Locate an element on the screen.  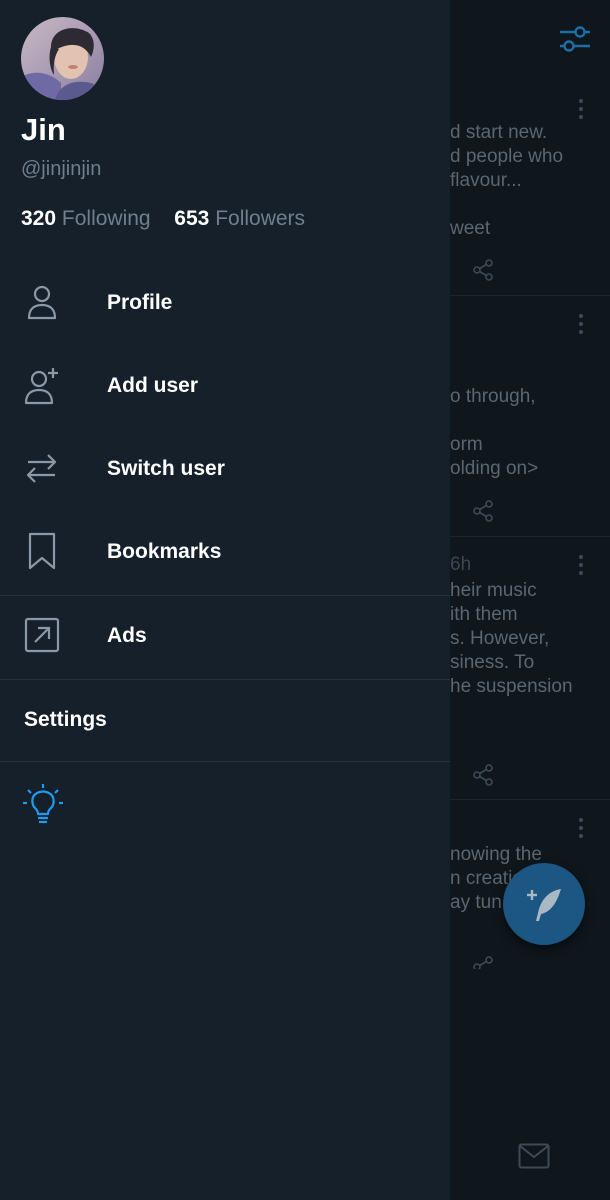
tweet-text: ith them is located at coordinates (484, 614).